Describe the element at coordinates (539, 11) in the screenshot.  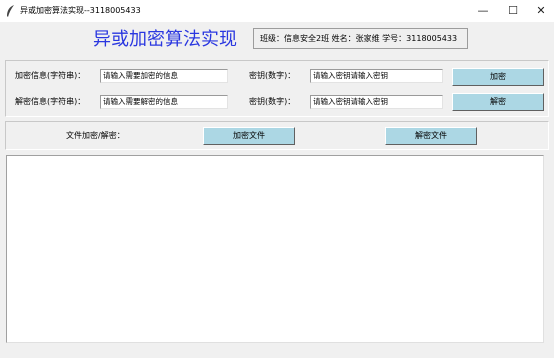
I see `close-button: ✕` at that location.